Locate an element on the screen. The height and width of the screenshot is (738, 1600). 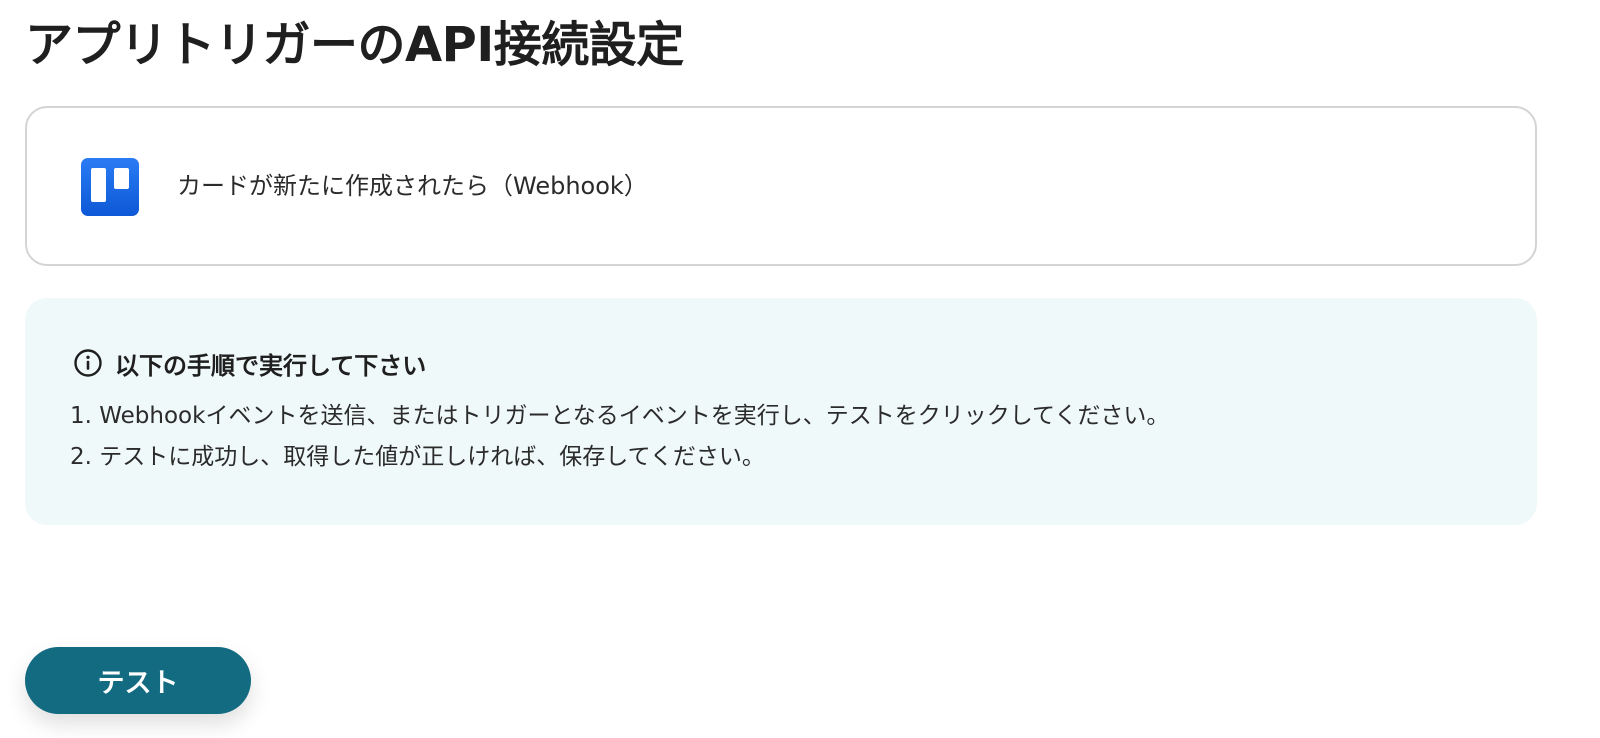
instruction-step: 2. テストに成功し、取得した値が正しければ、保存してください。 is located at coordinates (417, 457).